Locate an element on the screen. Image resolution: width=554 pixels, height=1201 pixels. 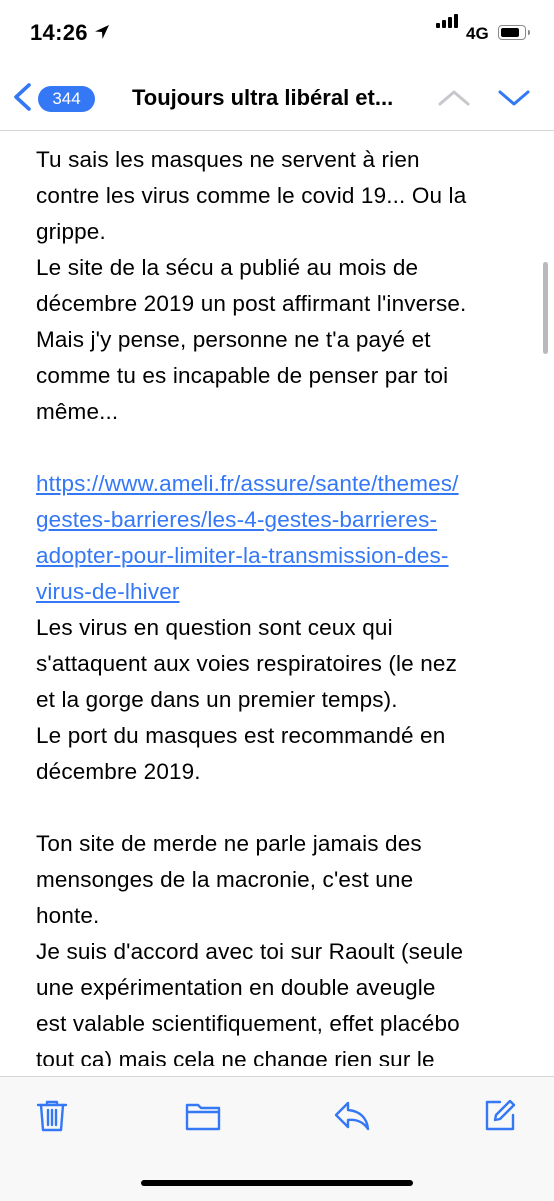
chevron-down-icon is located at coordinates (514, 98).